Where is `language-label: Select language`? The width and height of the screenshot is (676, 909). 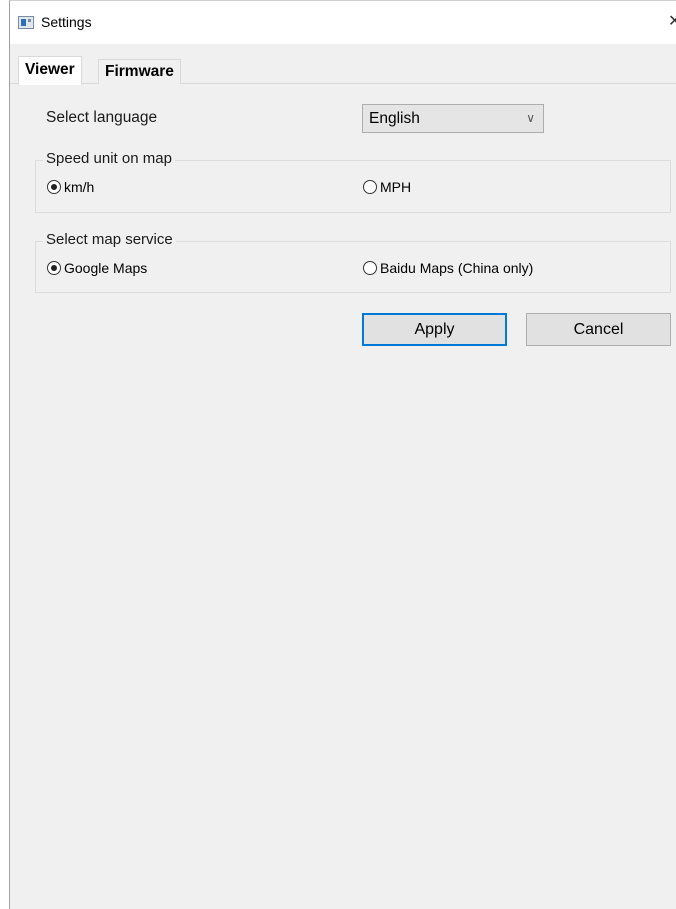 language-label: Select language is located at coordinates (102, 117).